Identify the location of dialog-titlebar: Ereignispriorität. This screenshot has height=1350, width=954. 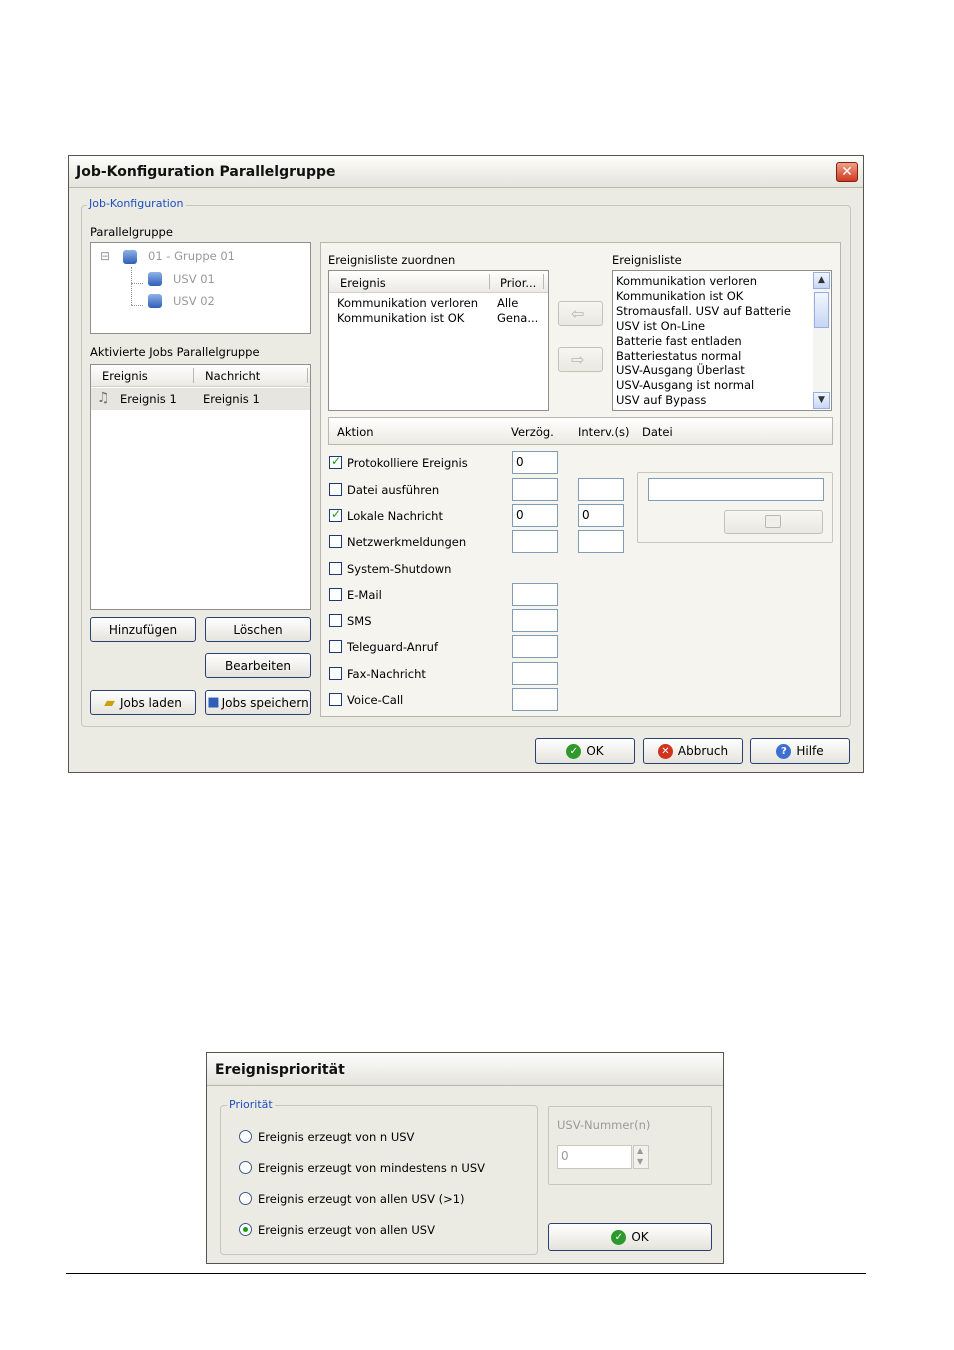
(465, 1069).